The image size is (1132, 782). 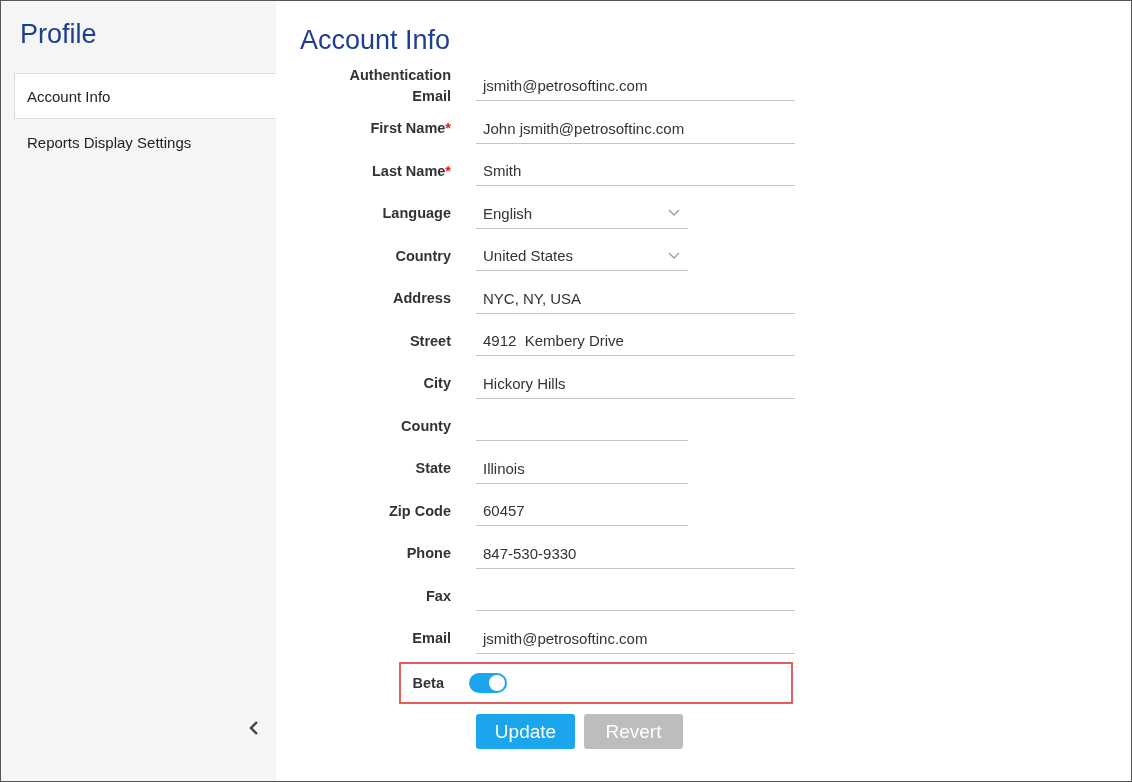 What do you see at coordinates (488, 683) in the screenshot?
I see `toggle-switch` at bounding box center [488, 683].